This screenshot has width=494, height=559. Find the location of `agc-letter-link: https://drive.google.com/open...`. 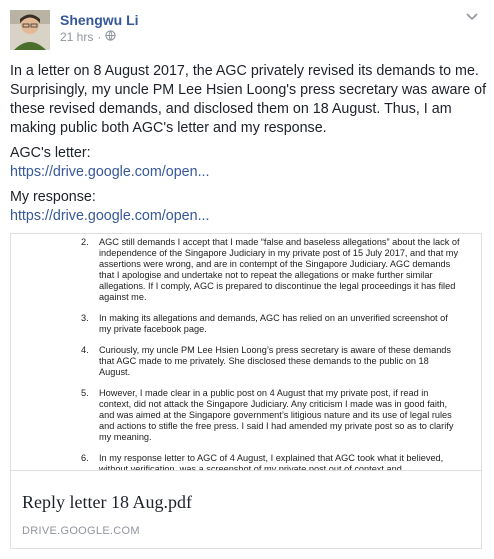

agc-letter-link: https://drive.google.com/open... is located at coordinates (249, 172).